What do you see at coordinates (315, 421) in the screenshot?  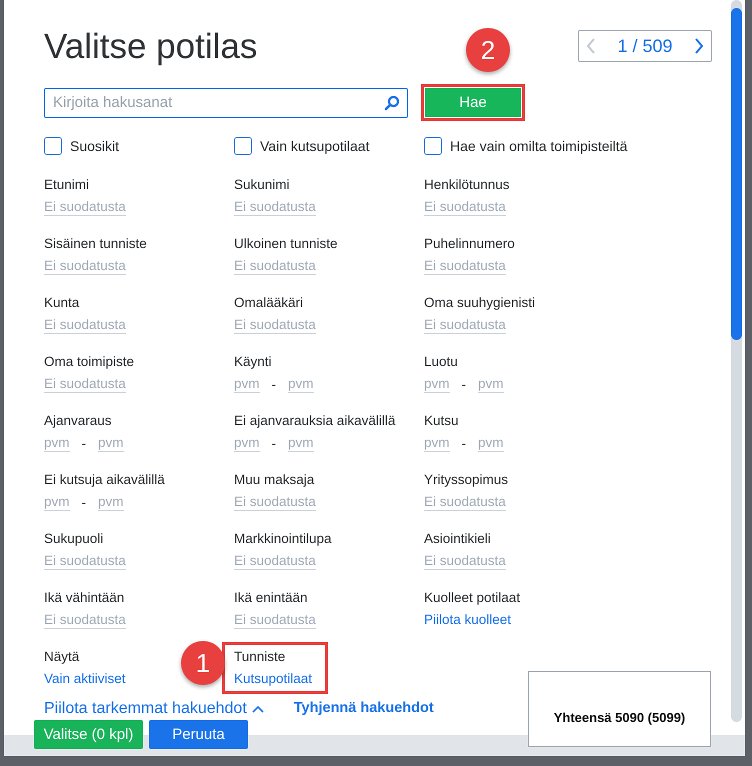 I see `filter-label: Ei ajanvarauksia aikavälillä` at bounding box center [315, 421].